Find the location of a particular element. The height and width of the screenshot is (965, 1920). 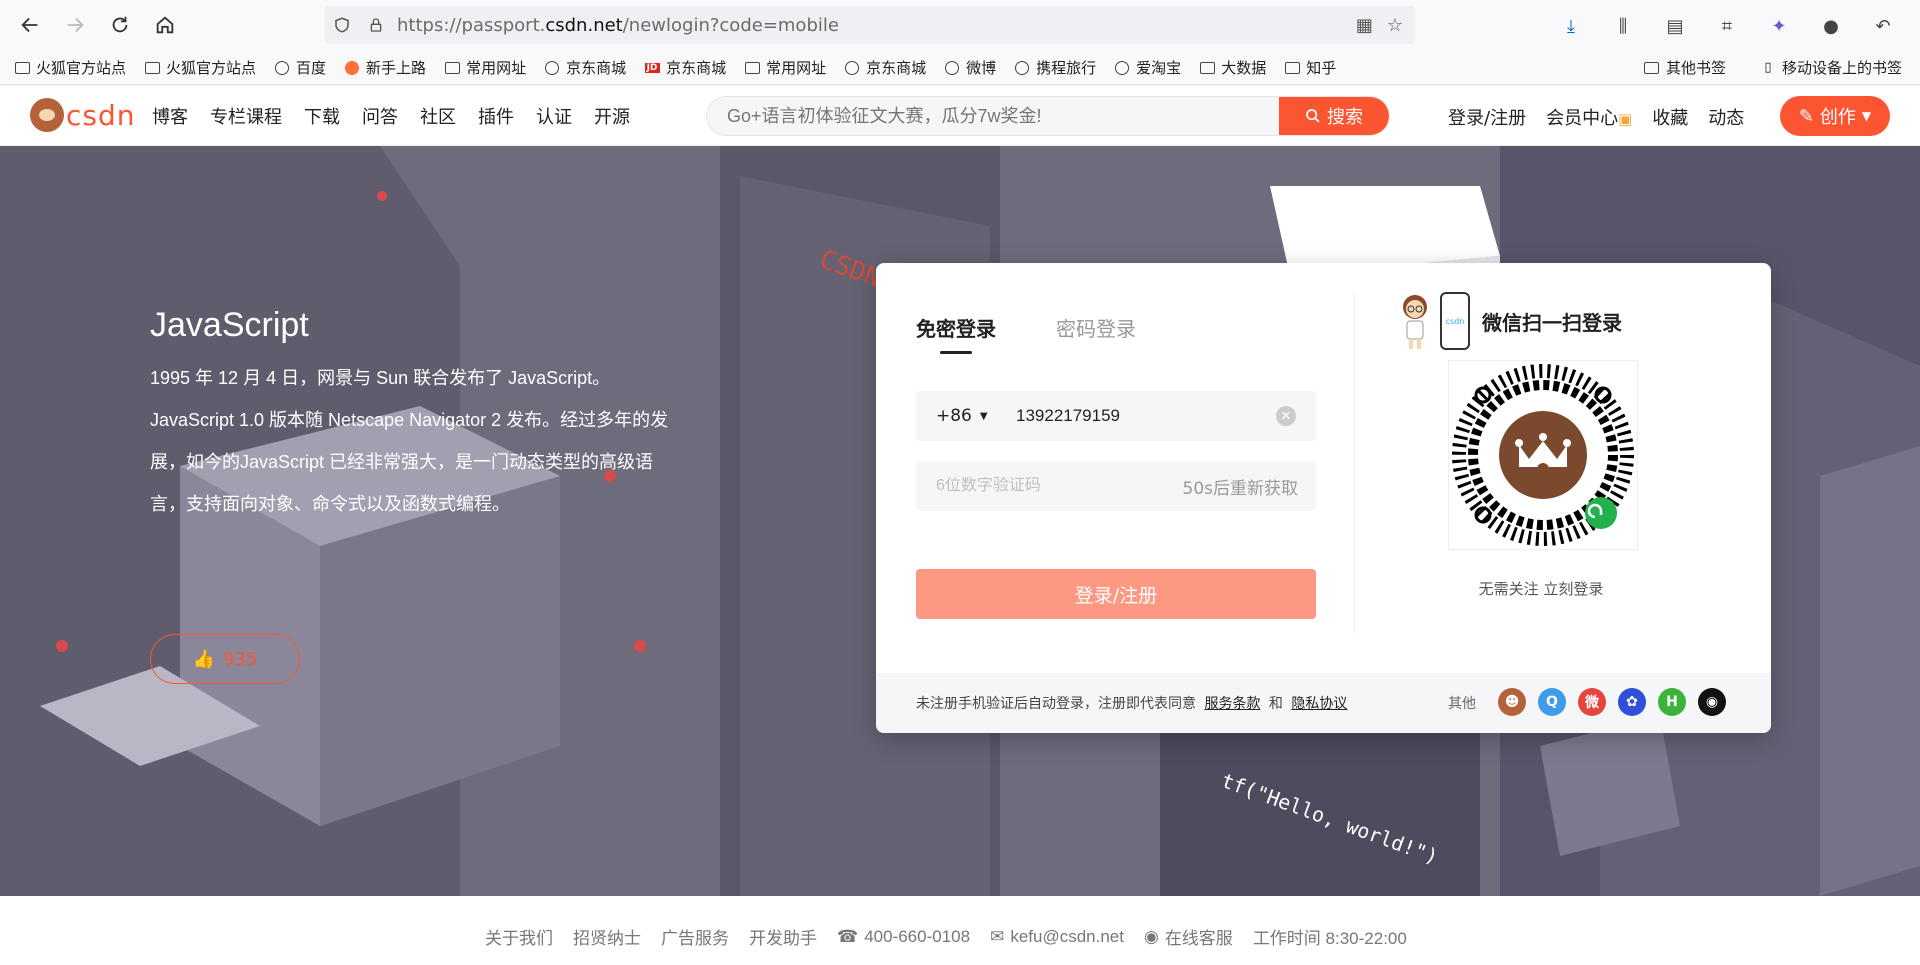

search-input is located at coordinates (987, 116).